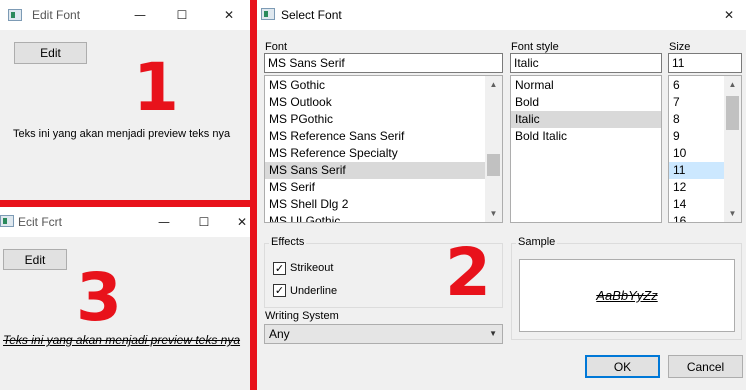 The height and width of the screenshot is (390, 746). I want to click on list-item: MS Serif, so click(383, 187).